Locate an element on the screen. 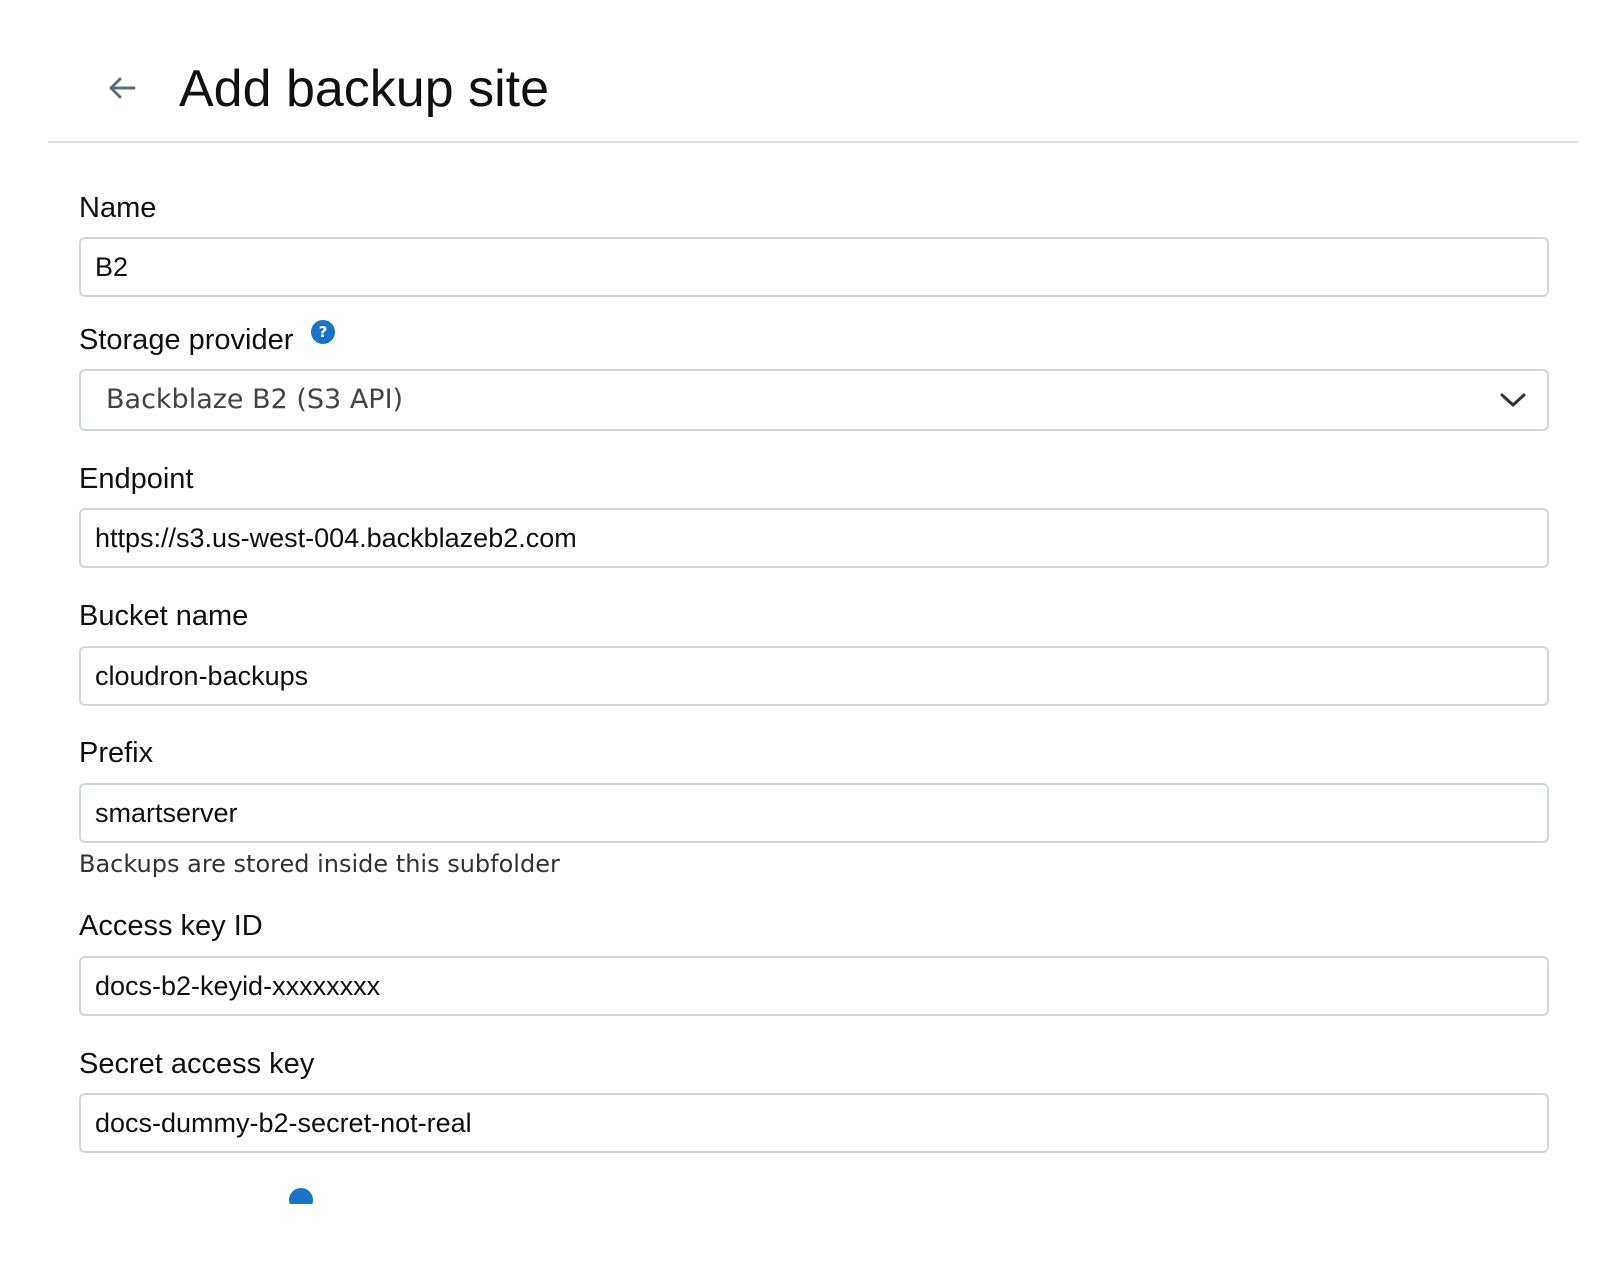 Image resolution: width=1618 pixels, height=1264 pixels. storage-provider-label: Storage provider is located at coordinates (186, 340).